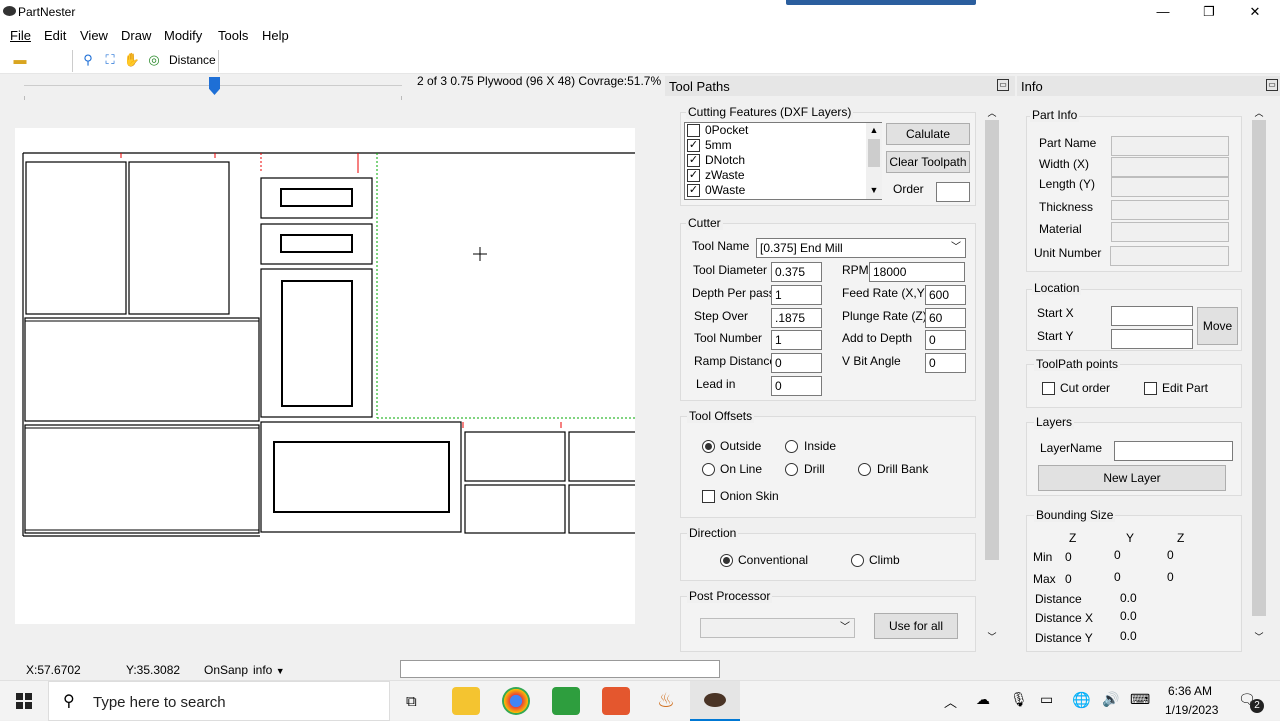 The height and width of the screenshot is (721, 1280). Describe the element at coordinates (1259, 368) in the screenshot. I see `info-scroll-thumb` at that location.